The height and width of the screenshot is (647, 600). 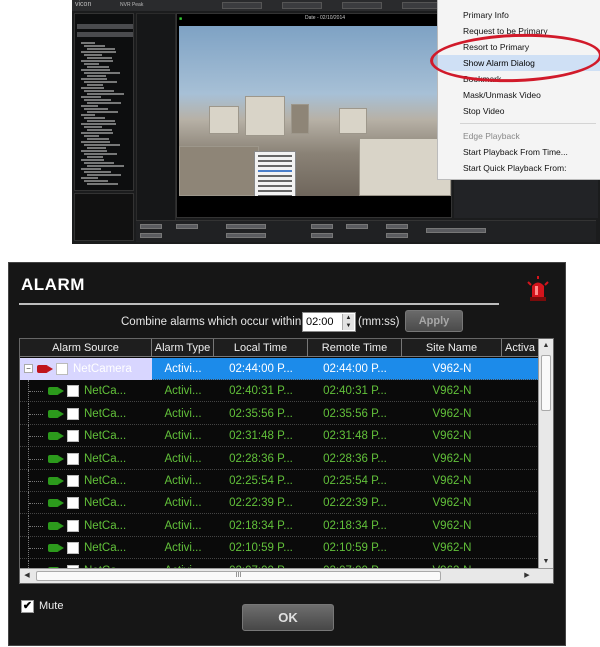 I want to click on layout-grid-button, so click(x=357, y=226).